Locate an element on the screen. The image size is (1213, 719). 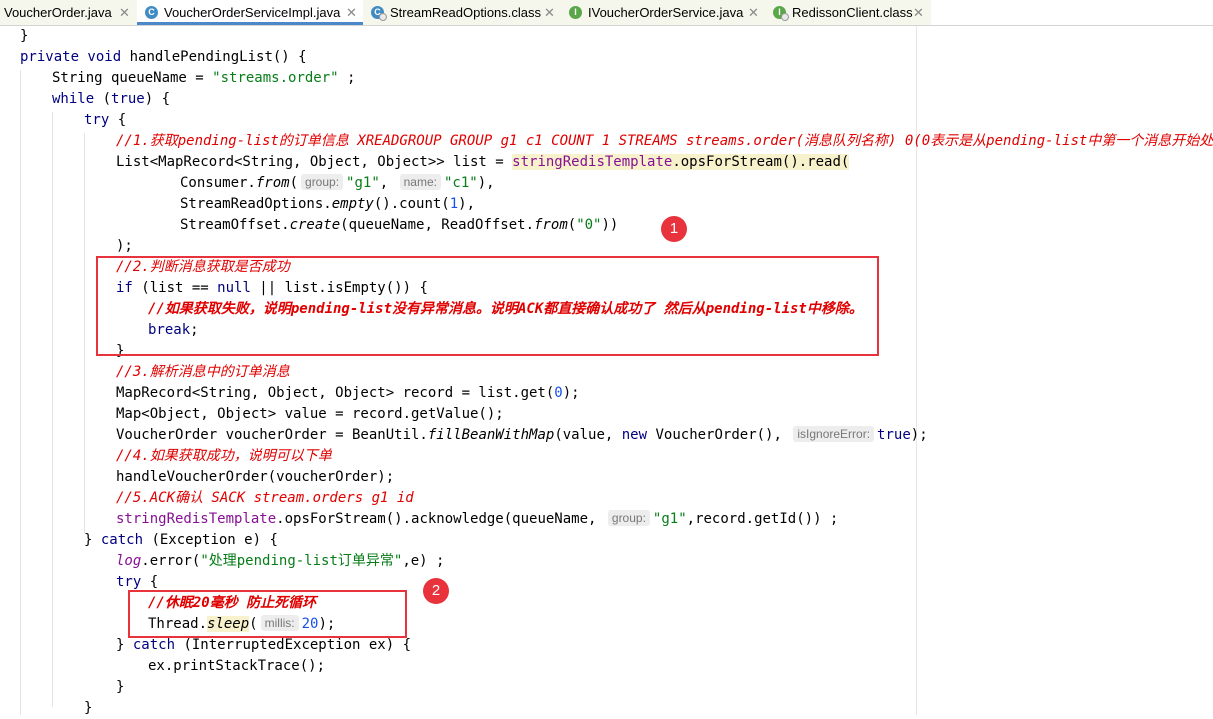
tab-redisson-client: I RedissonClient.class ✕ is located at coordinates (848, 12).